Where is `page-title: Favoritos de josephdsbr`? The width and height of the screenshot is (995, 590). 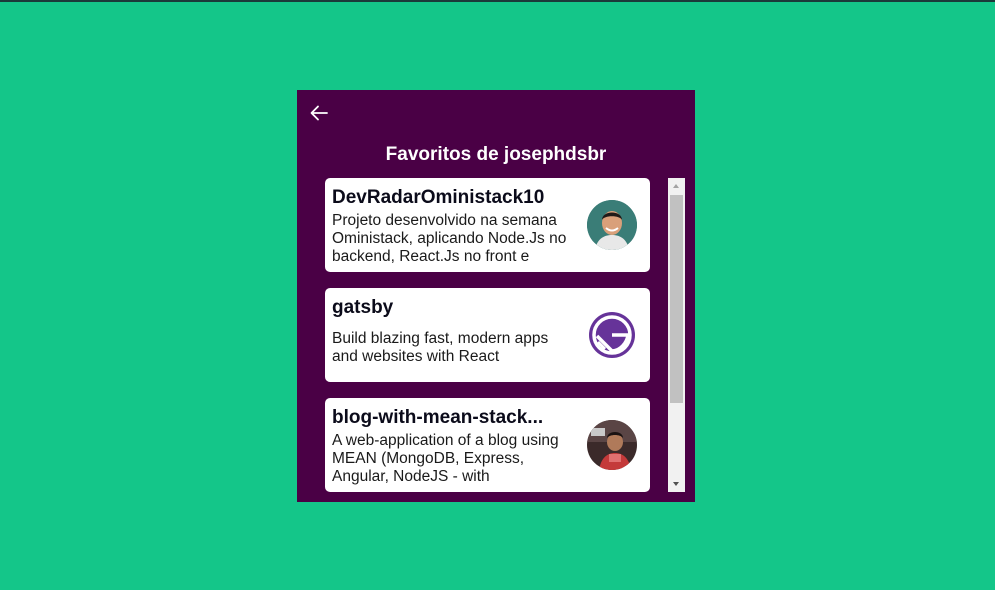 page-title: Favoritos de josephdsbr is located at coordinates (496, 154).